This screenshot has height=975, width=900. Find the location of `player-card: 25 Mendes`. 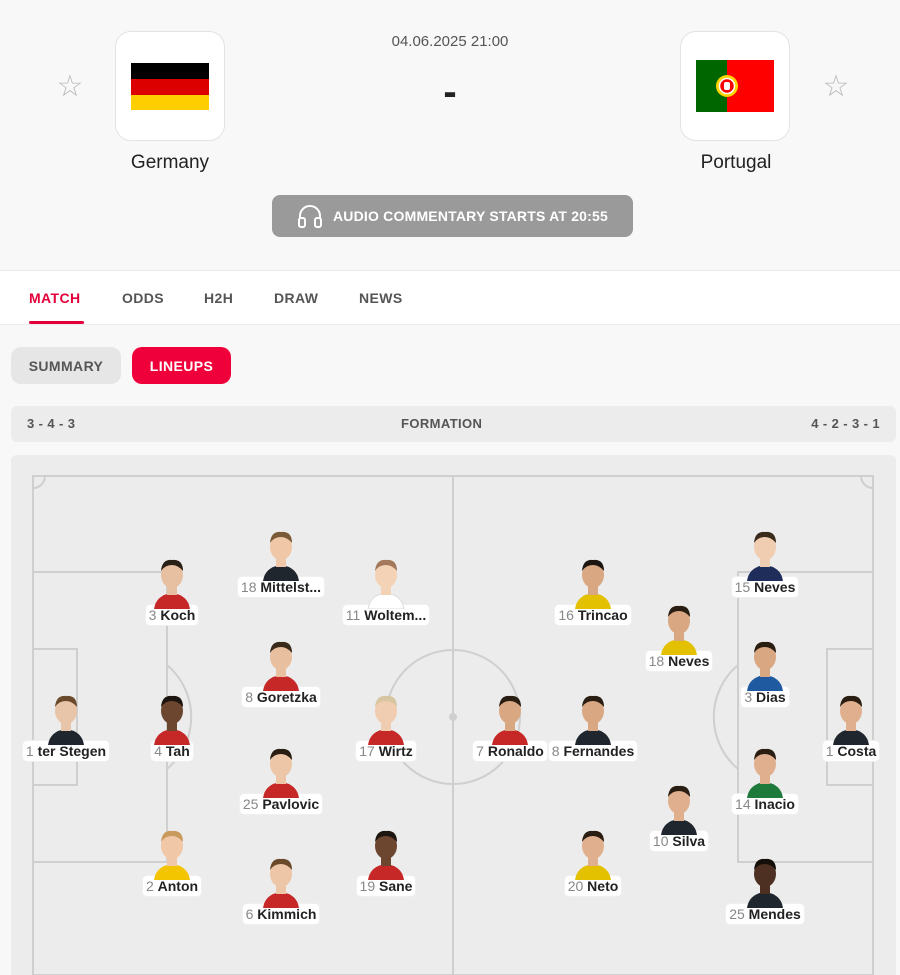

player-card: 25 Mendes is located at coordinates (765, 892).